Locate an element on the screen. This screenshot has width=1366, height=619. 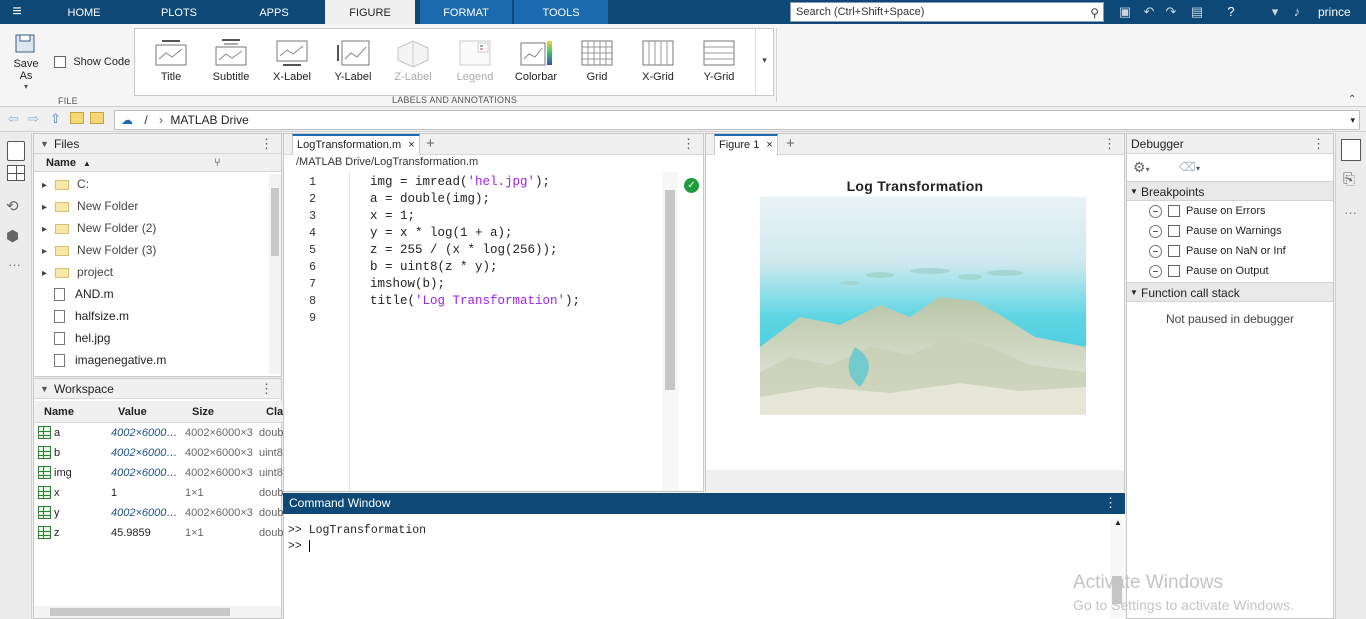
file-list-item: imagenegative.m is located at coordinates (150, 358).